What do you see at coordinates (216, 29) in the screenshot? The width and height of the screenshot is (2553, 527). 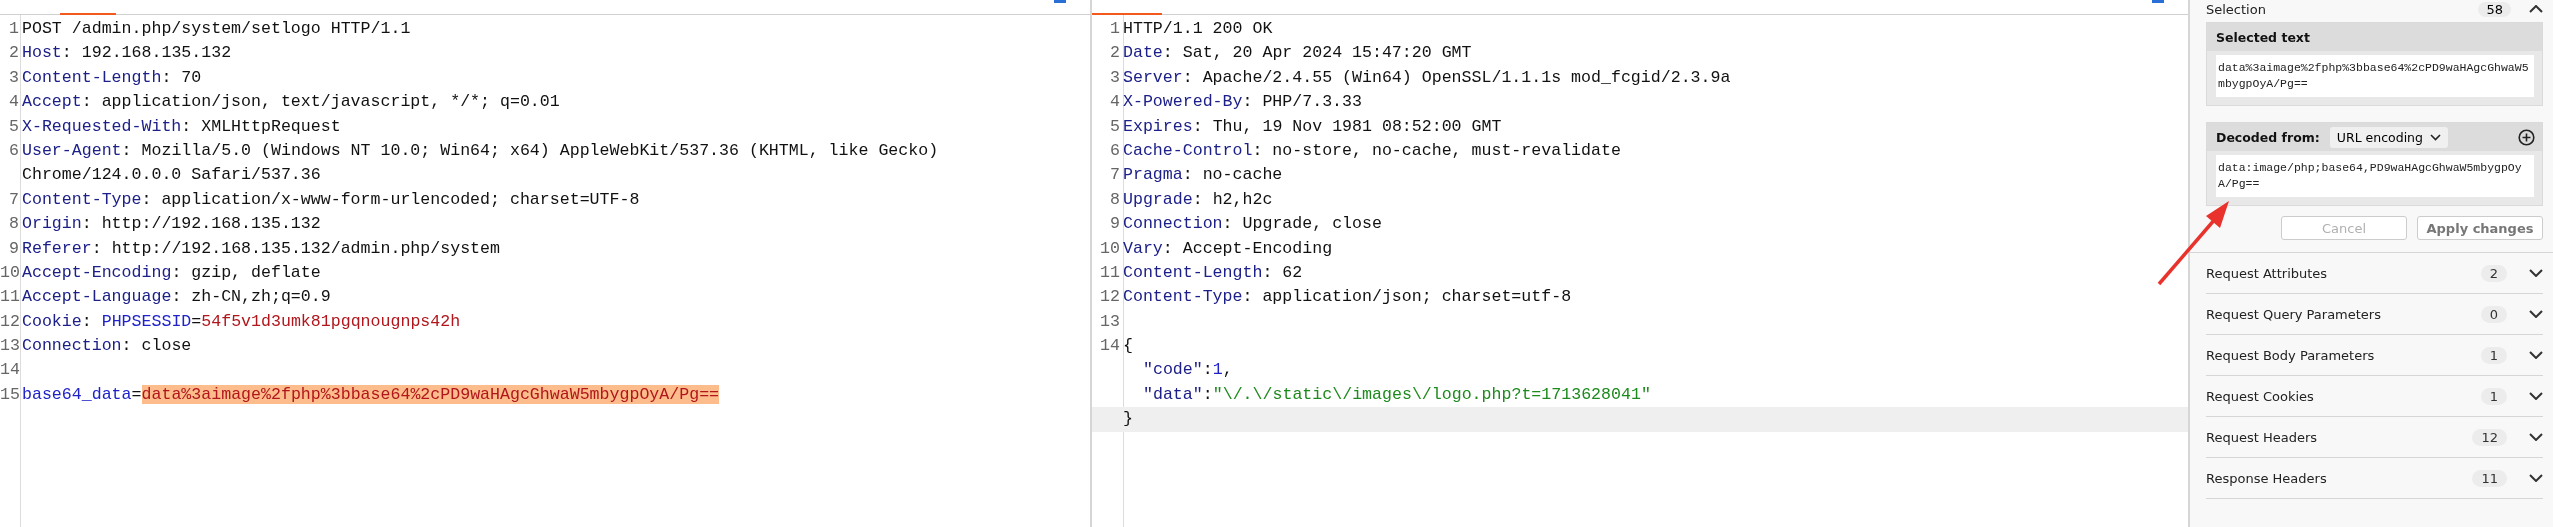 I see `code-line: POST /admin.php/system/setlogo HTTP/1.1` at bounding box center [216, 29].